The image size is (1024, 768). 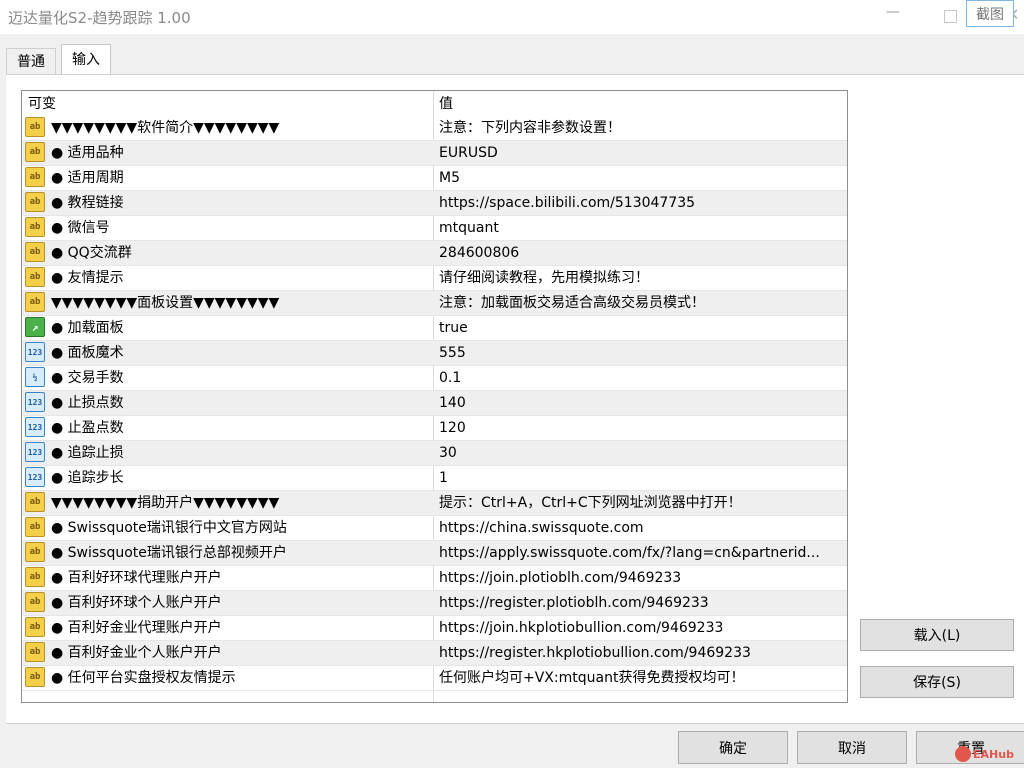 What do you see at coordinates (993, 754) in the screenshot?
I see `watermark-text: EAHub` at bounding box center [993, 754].